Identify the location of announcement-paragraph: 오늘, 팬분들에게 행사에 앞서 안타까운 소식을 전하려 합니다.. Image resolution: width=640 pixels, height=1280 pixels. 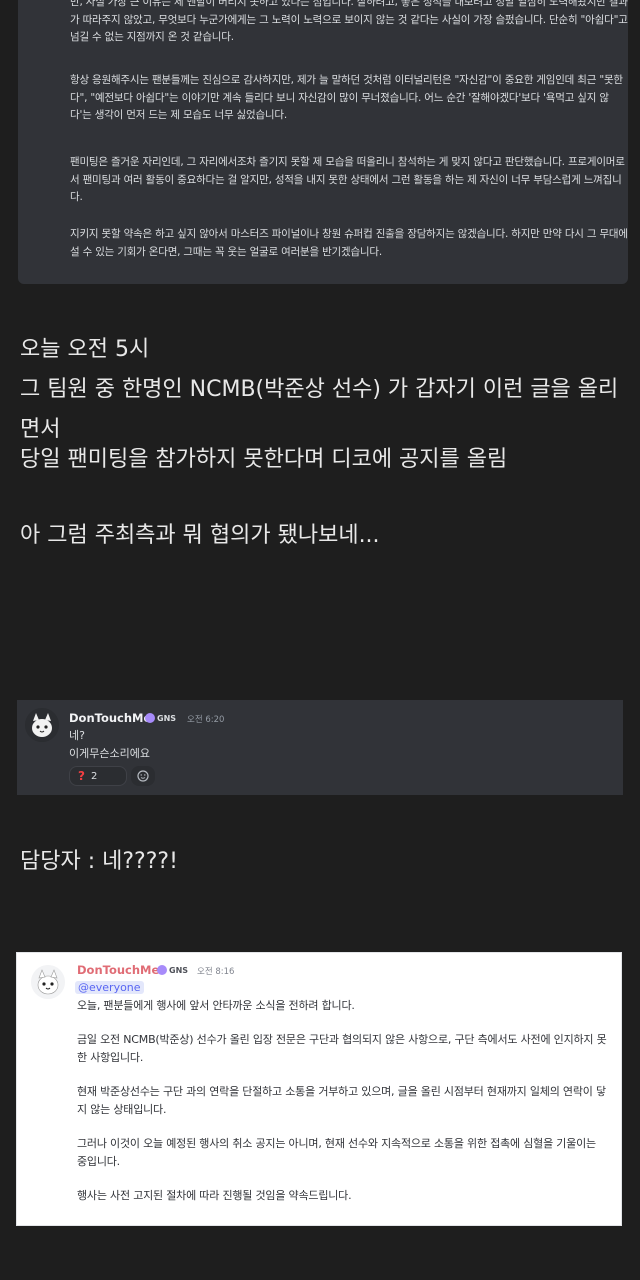
(216, 1005).